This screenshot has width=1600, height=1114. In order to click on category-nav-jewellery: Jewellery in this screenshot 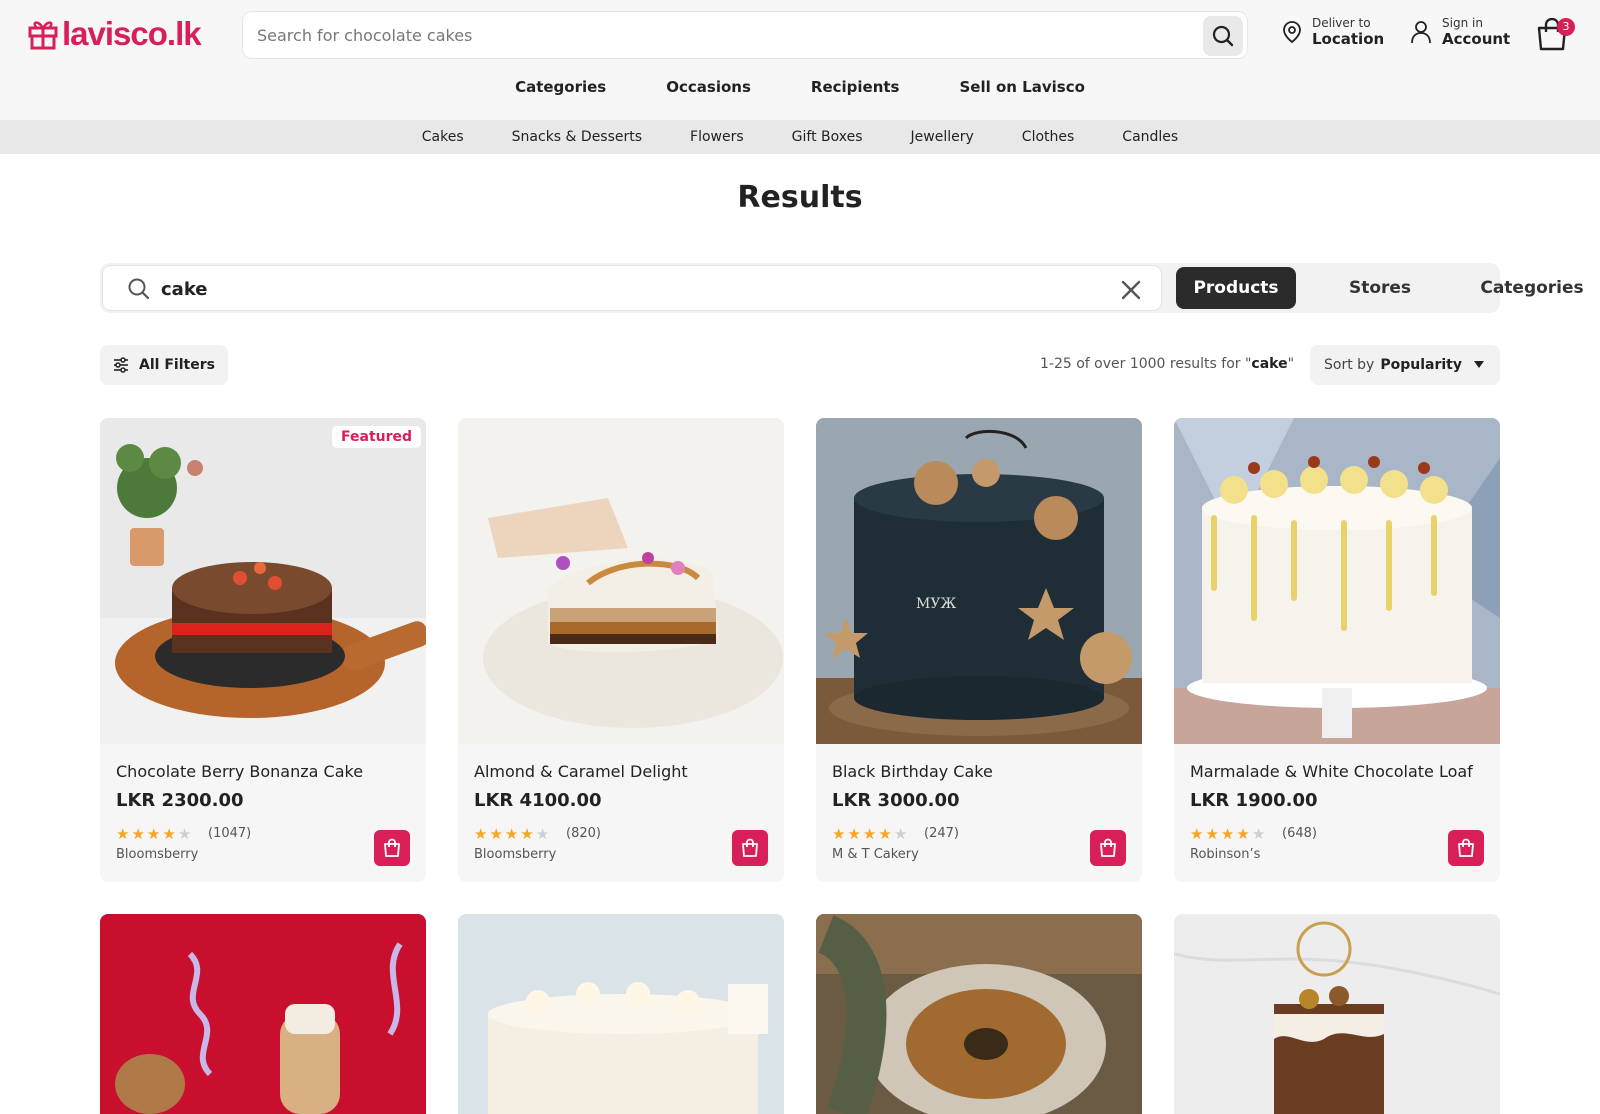, I will do `click(942, 137)`.